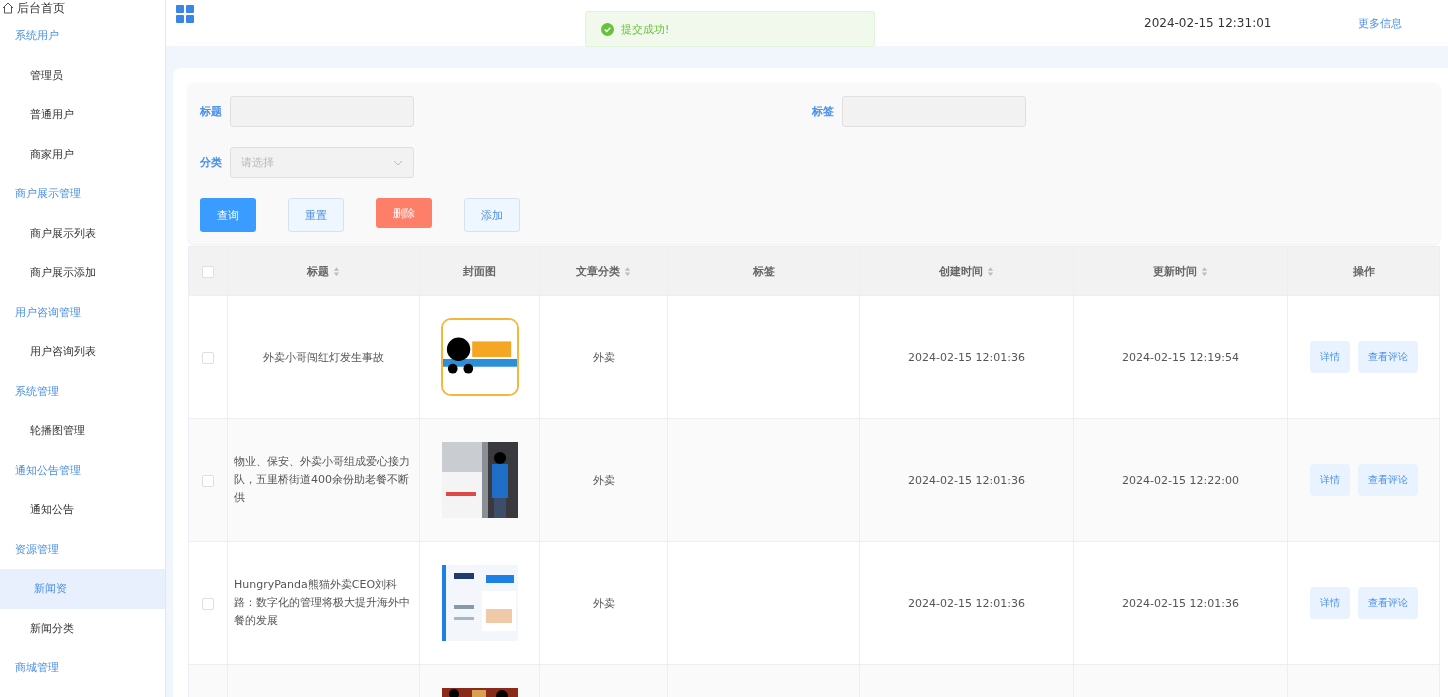 This screenshot has height=697, width=1448. Describe the element at coordinates (82, 549) in the screenshot. I see `sidebar-group: 资源管理` at that location.